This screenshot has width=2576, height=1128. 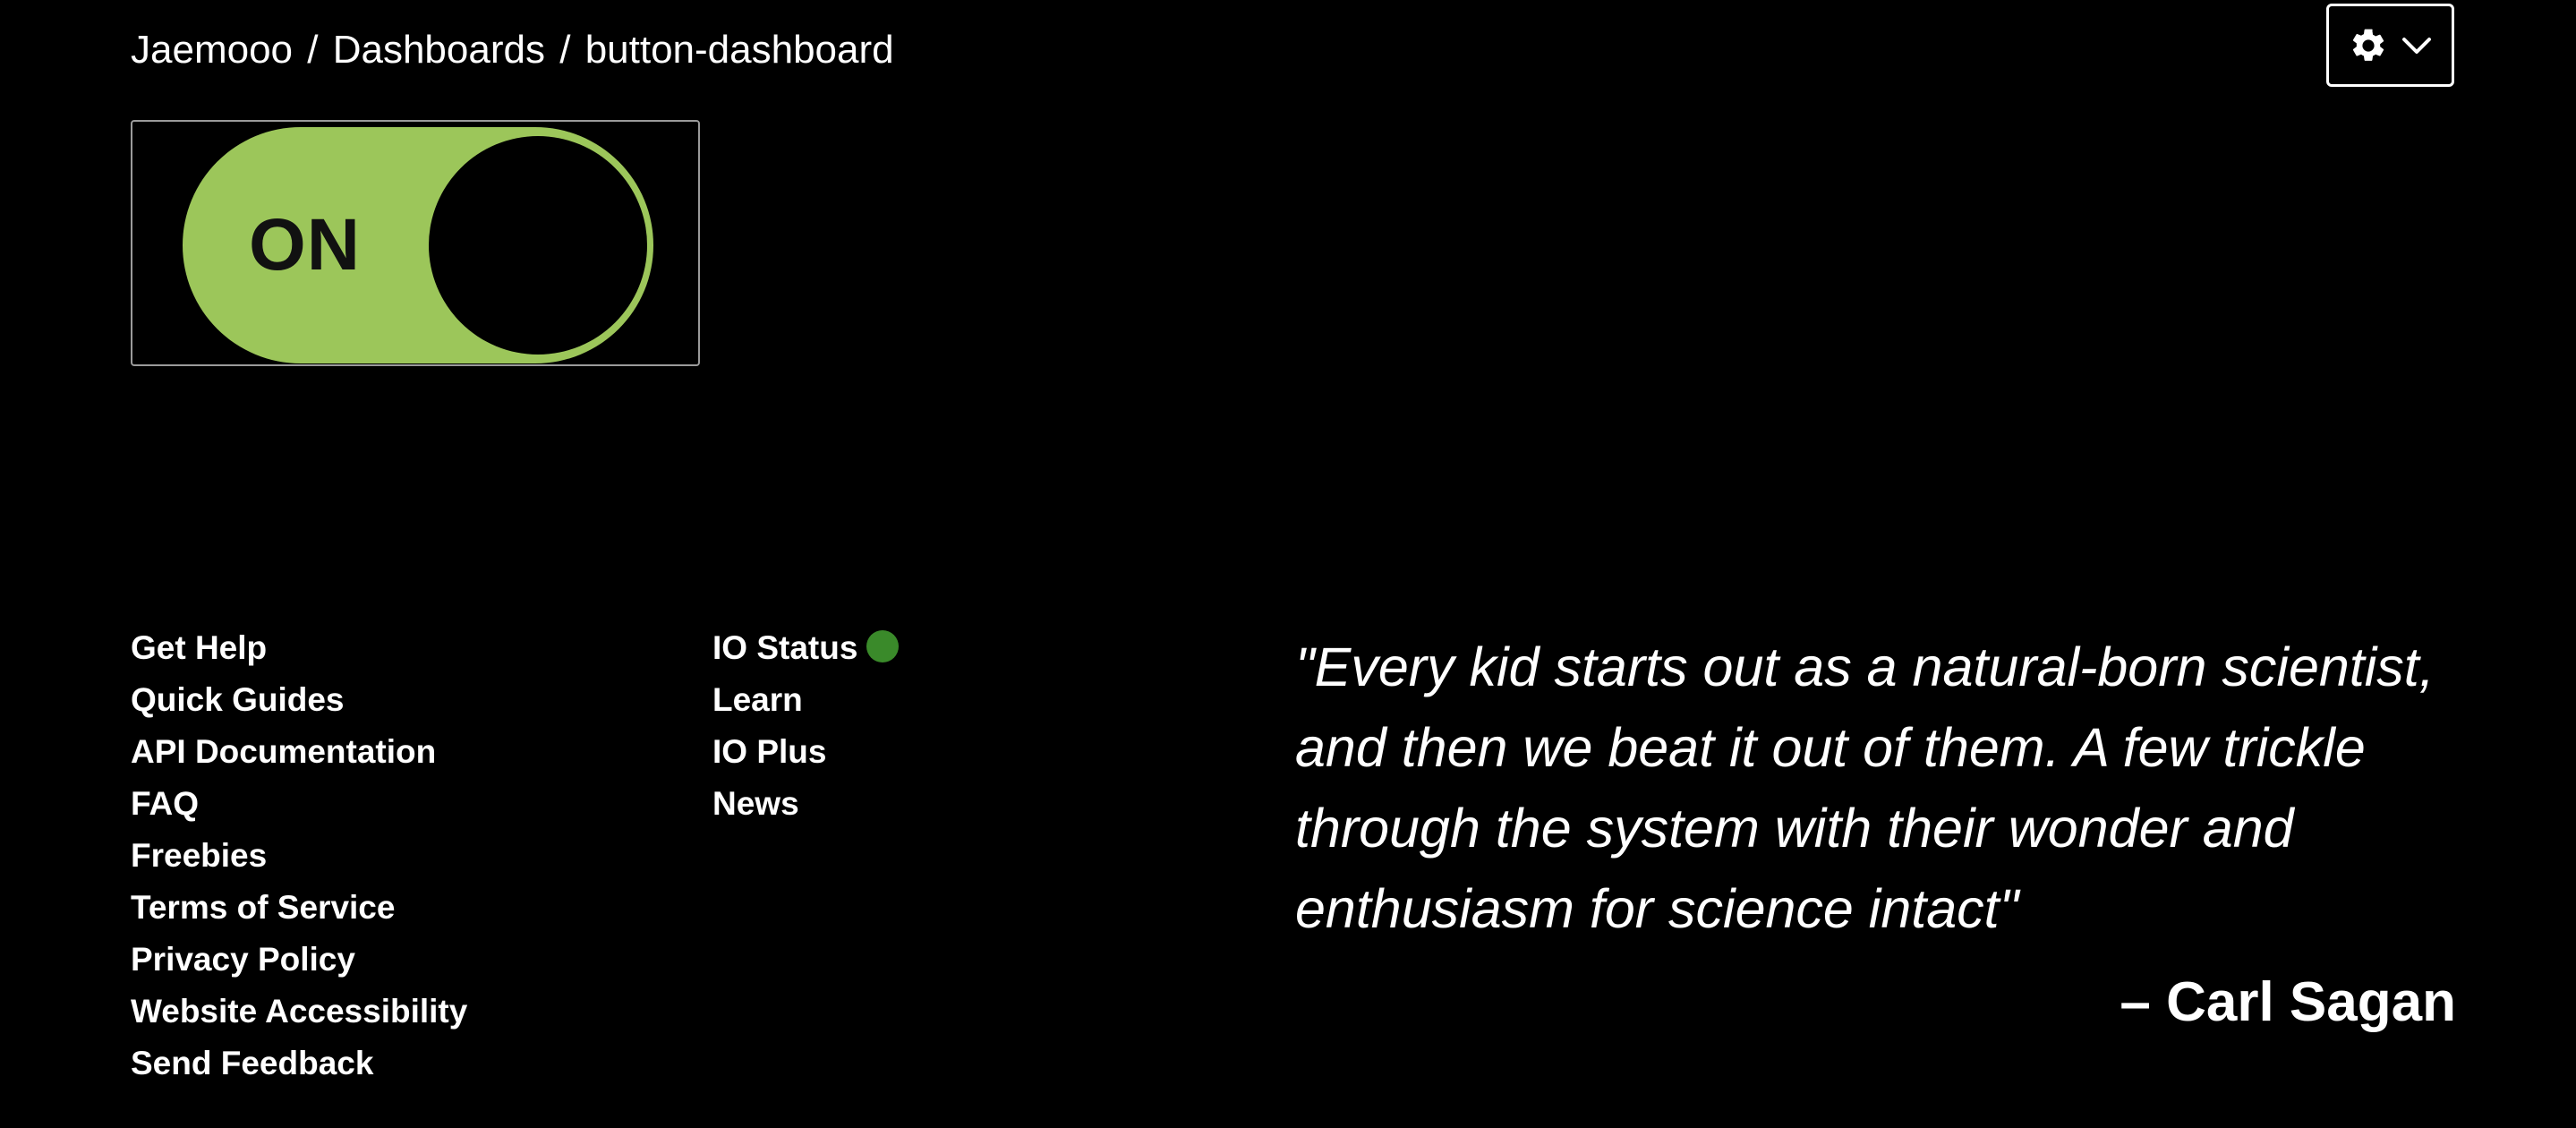 I want to click on footer-link-website-accessibility: Website Accessibility, so click(x=299, y=1012).